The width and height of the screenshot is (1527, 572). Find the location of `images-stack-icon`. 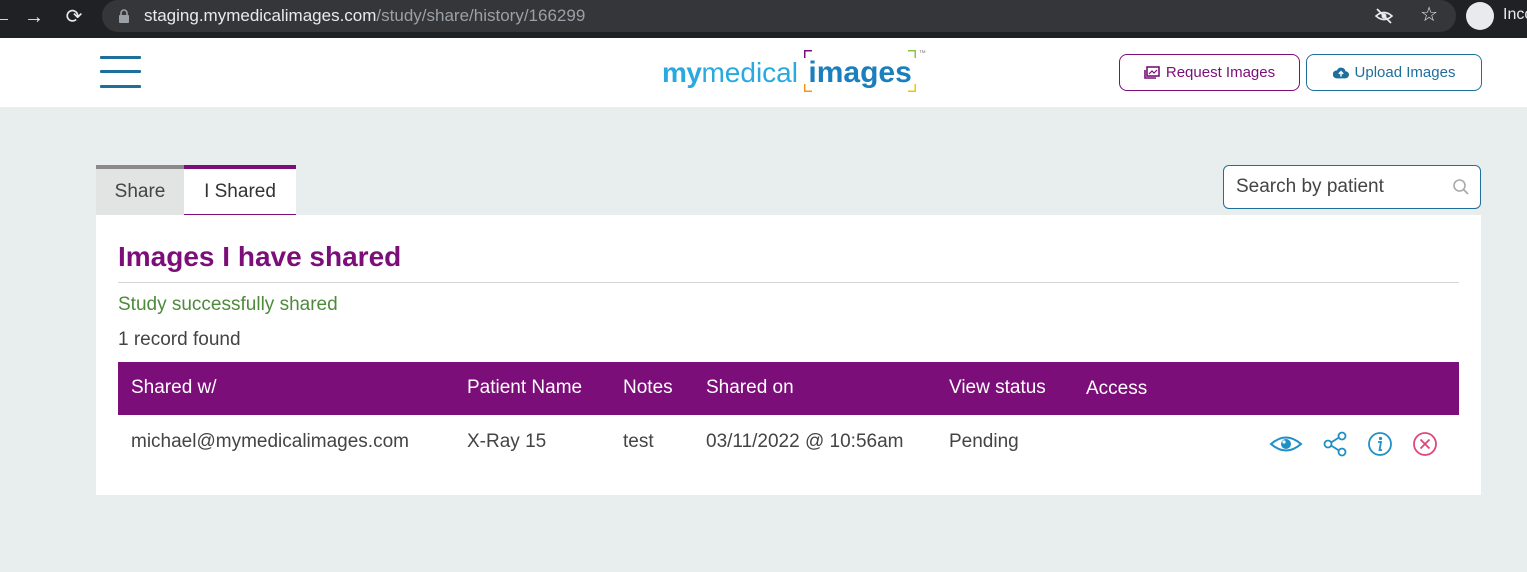

images-stack-icon is located at coordinates (1152, 72).